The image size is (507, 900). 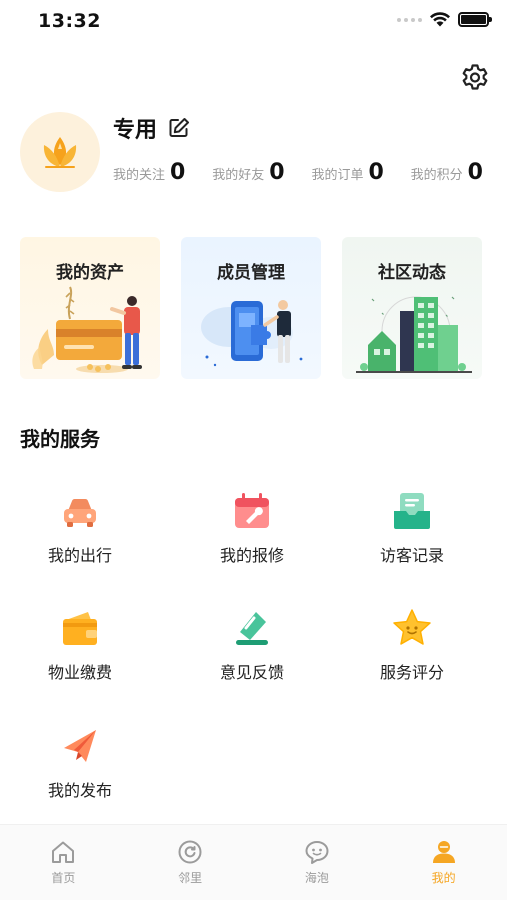 What do you see at coordinates (337, 175) in the screenshot?
I see `stat-label: 我的订单` at bounding box center [337, 175].